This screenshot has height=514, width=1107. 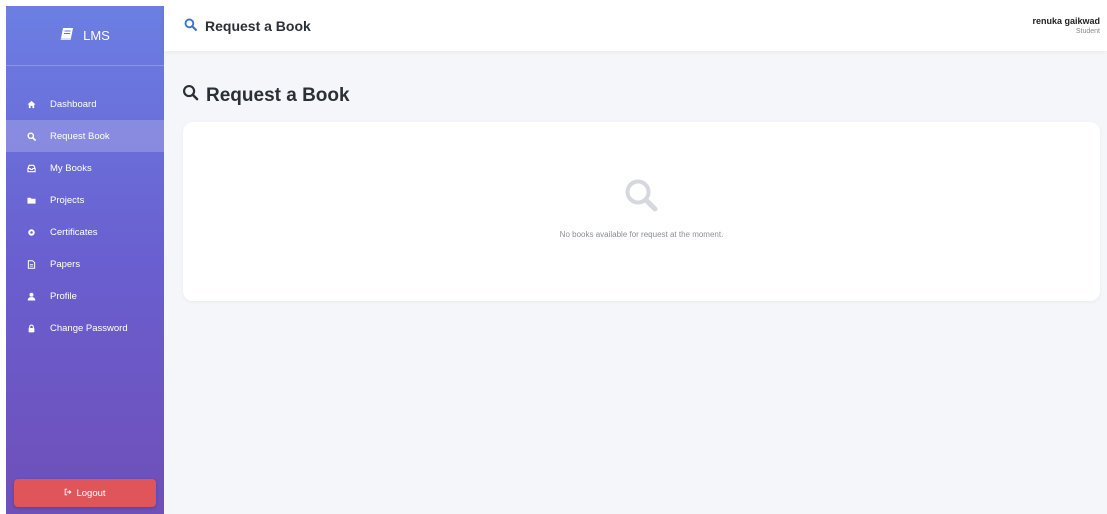 I want to click on sidebar-item-label: Change Password, so click(x=89, y=328).